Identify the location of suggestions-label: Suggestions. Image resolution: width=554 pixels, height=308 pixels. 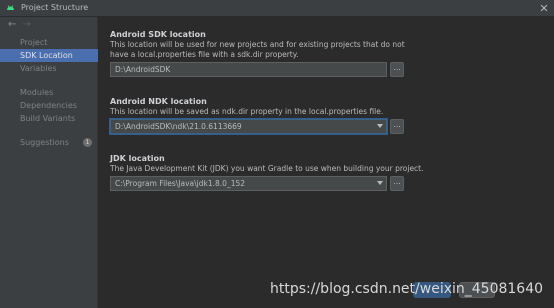
(44, 142).